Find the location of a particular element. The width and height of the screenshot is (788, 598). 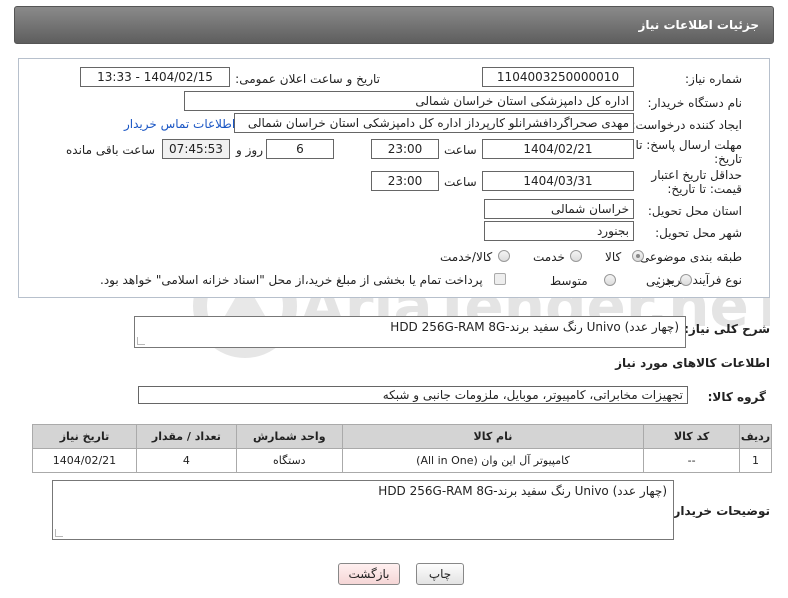

goods-group-label: گروه کالا: is located at coordinates (736, 397).